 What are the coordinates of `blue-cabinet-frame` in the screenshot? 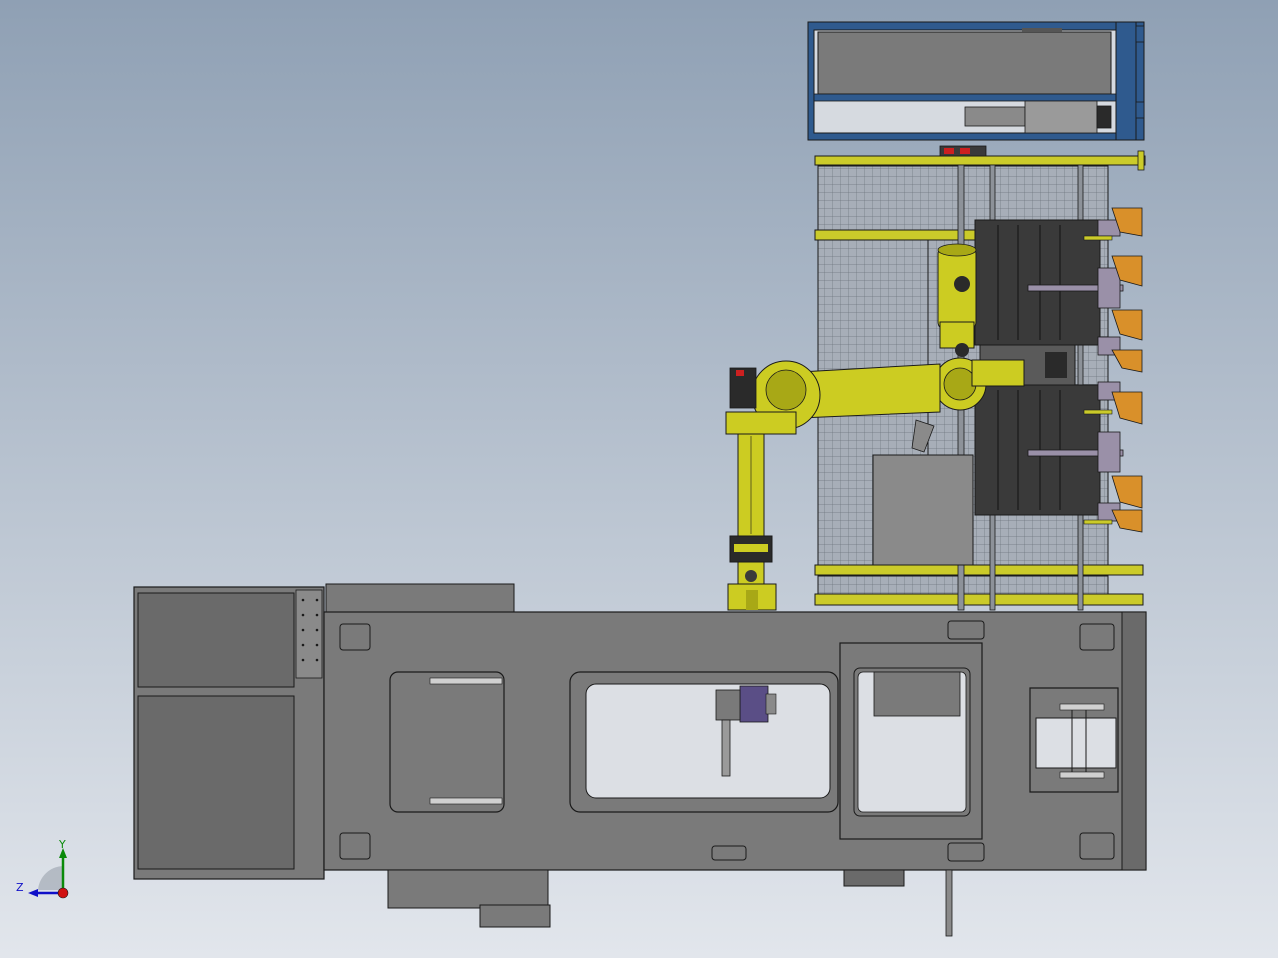 It's located at (976, 81).